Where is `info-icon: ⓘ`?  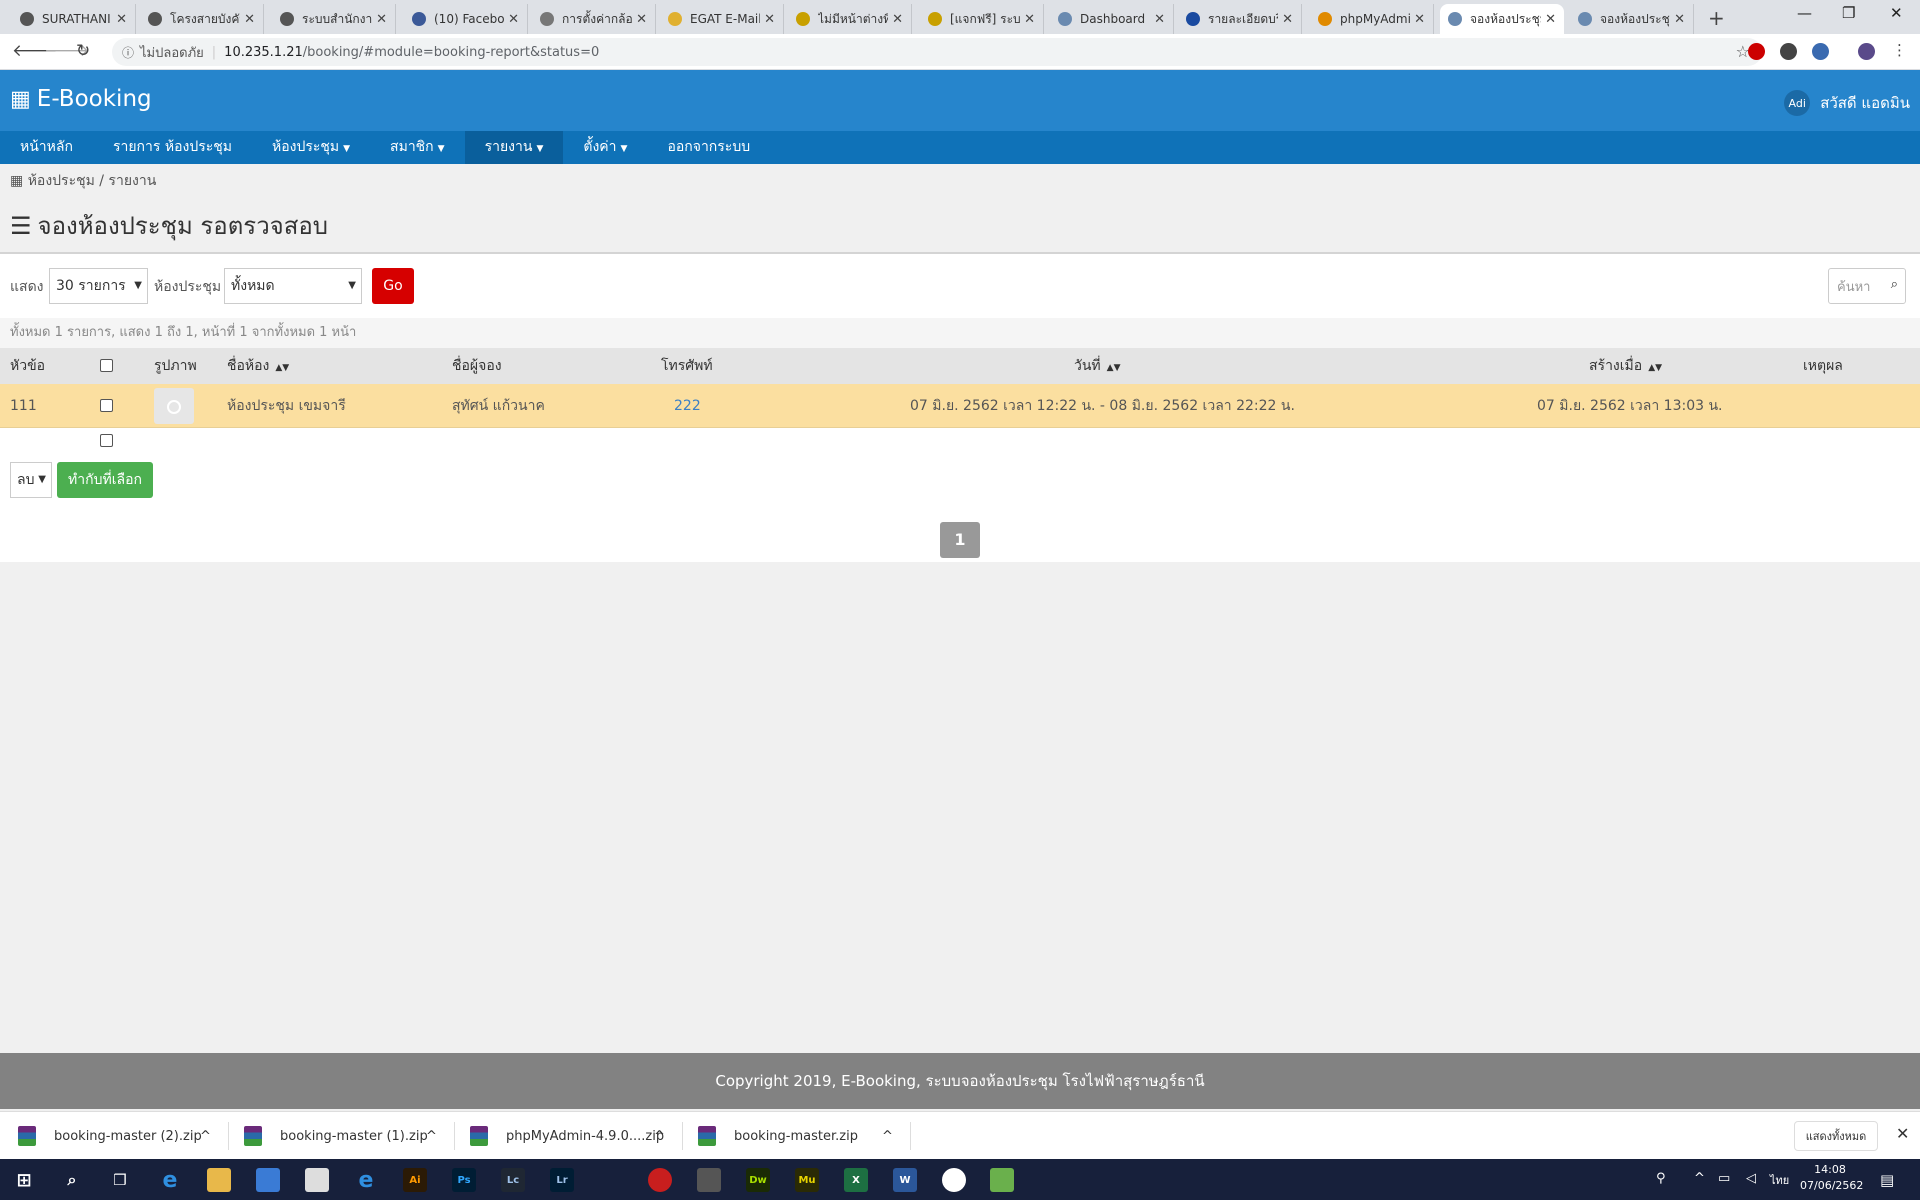 info-icon: ⓘ is located at coordinates (128, 52).